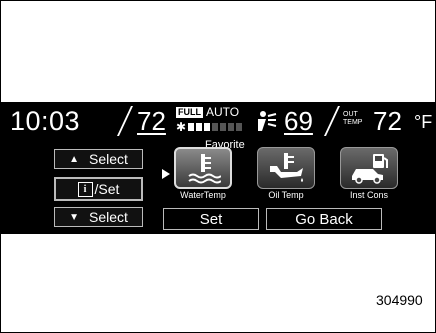 This screenshot has height=333, width=436. I want to click on airflow-mode-icon, so click(266, 121).